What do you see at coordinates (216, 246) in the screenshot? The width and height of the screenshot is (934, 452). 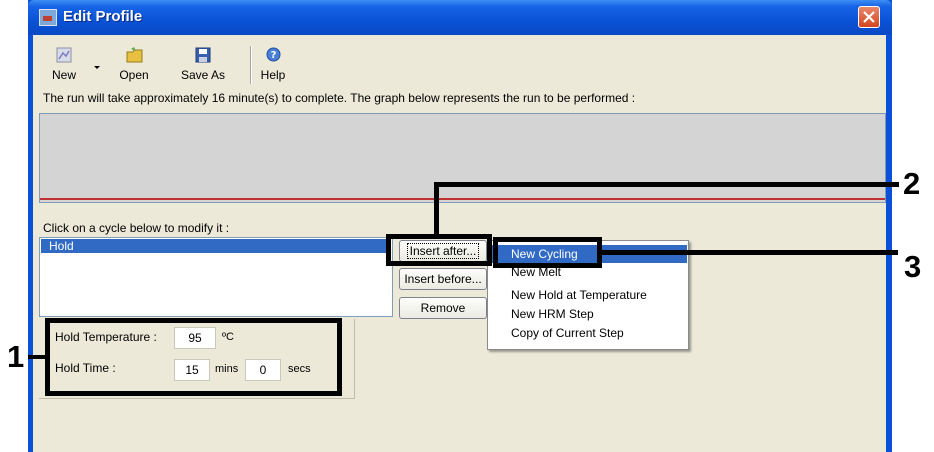 I see `cycle-item-hold: Hold` at bounding box center [216, 246].